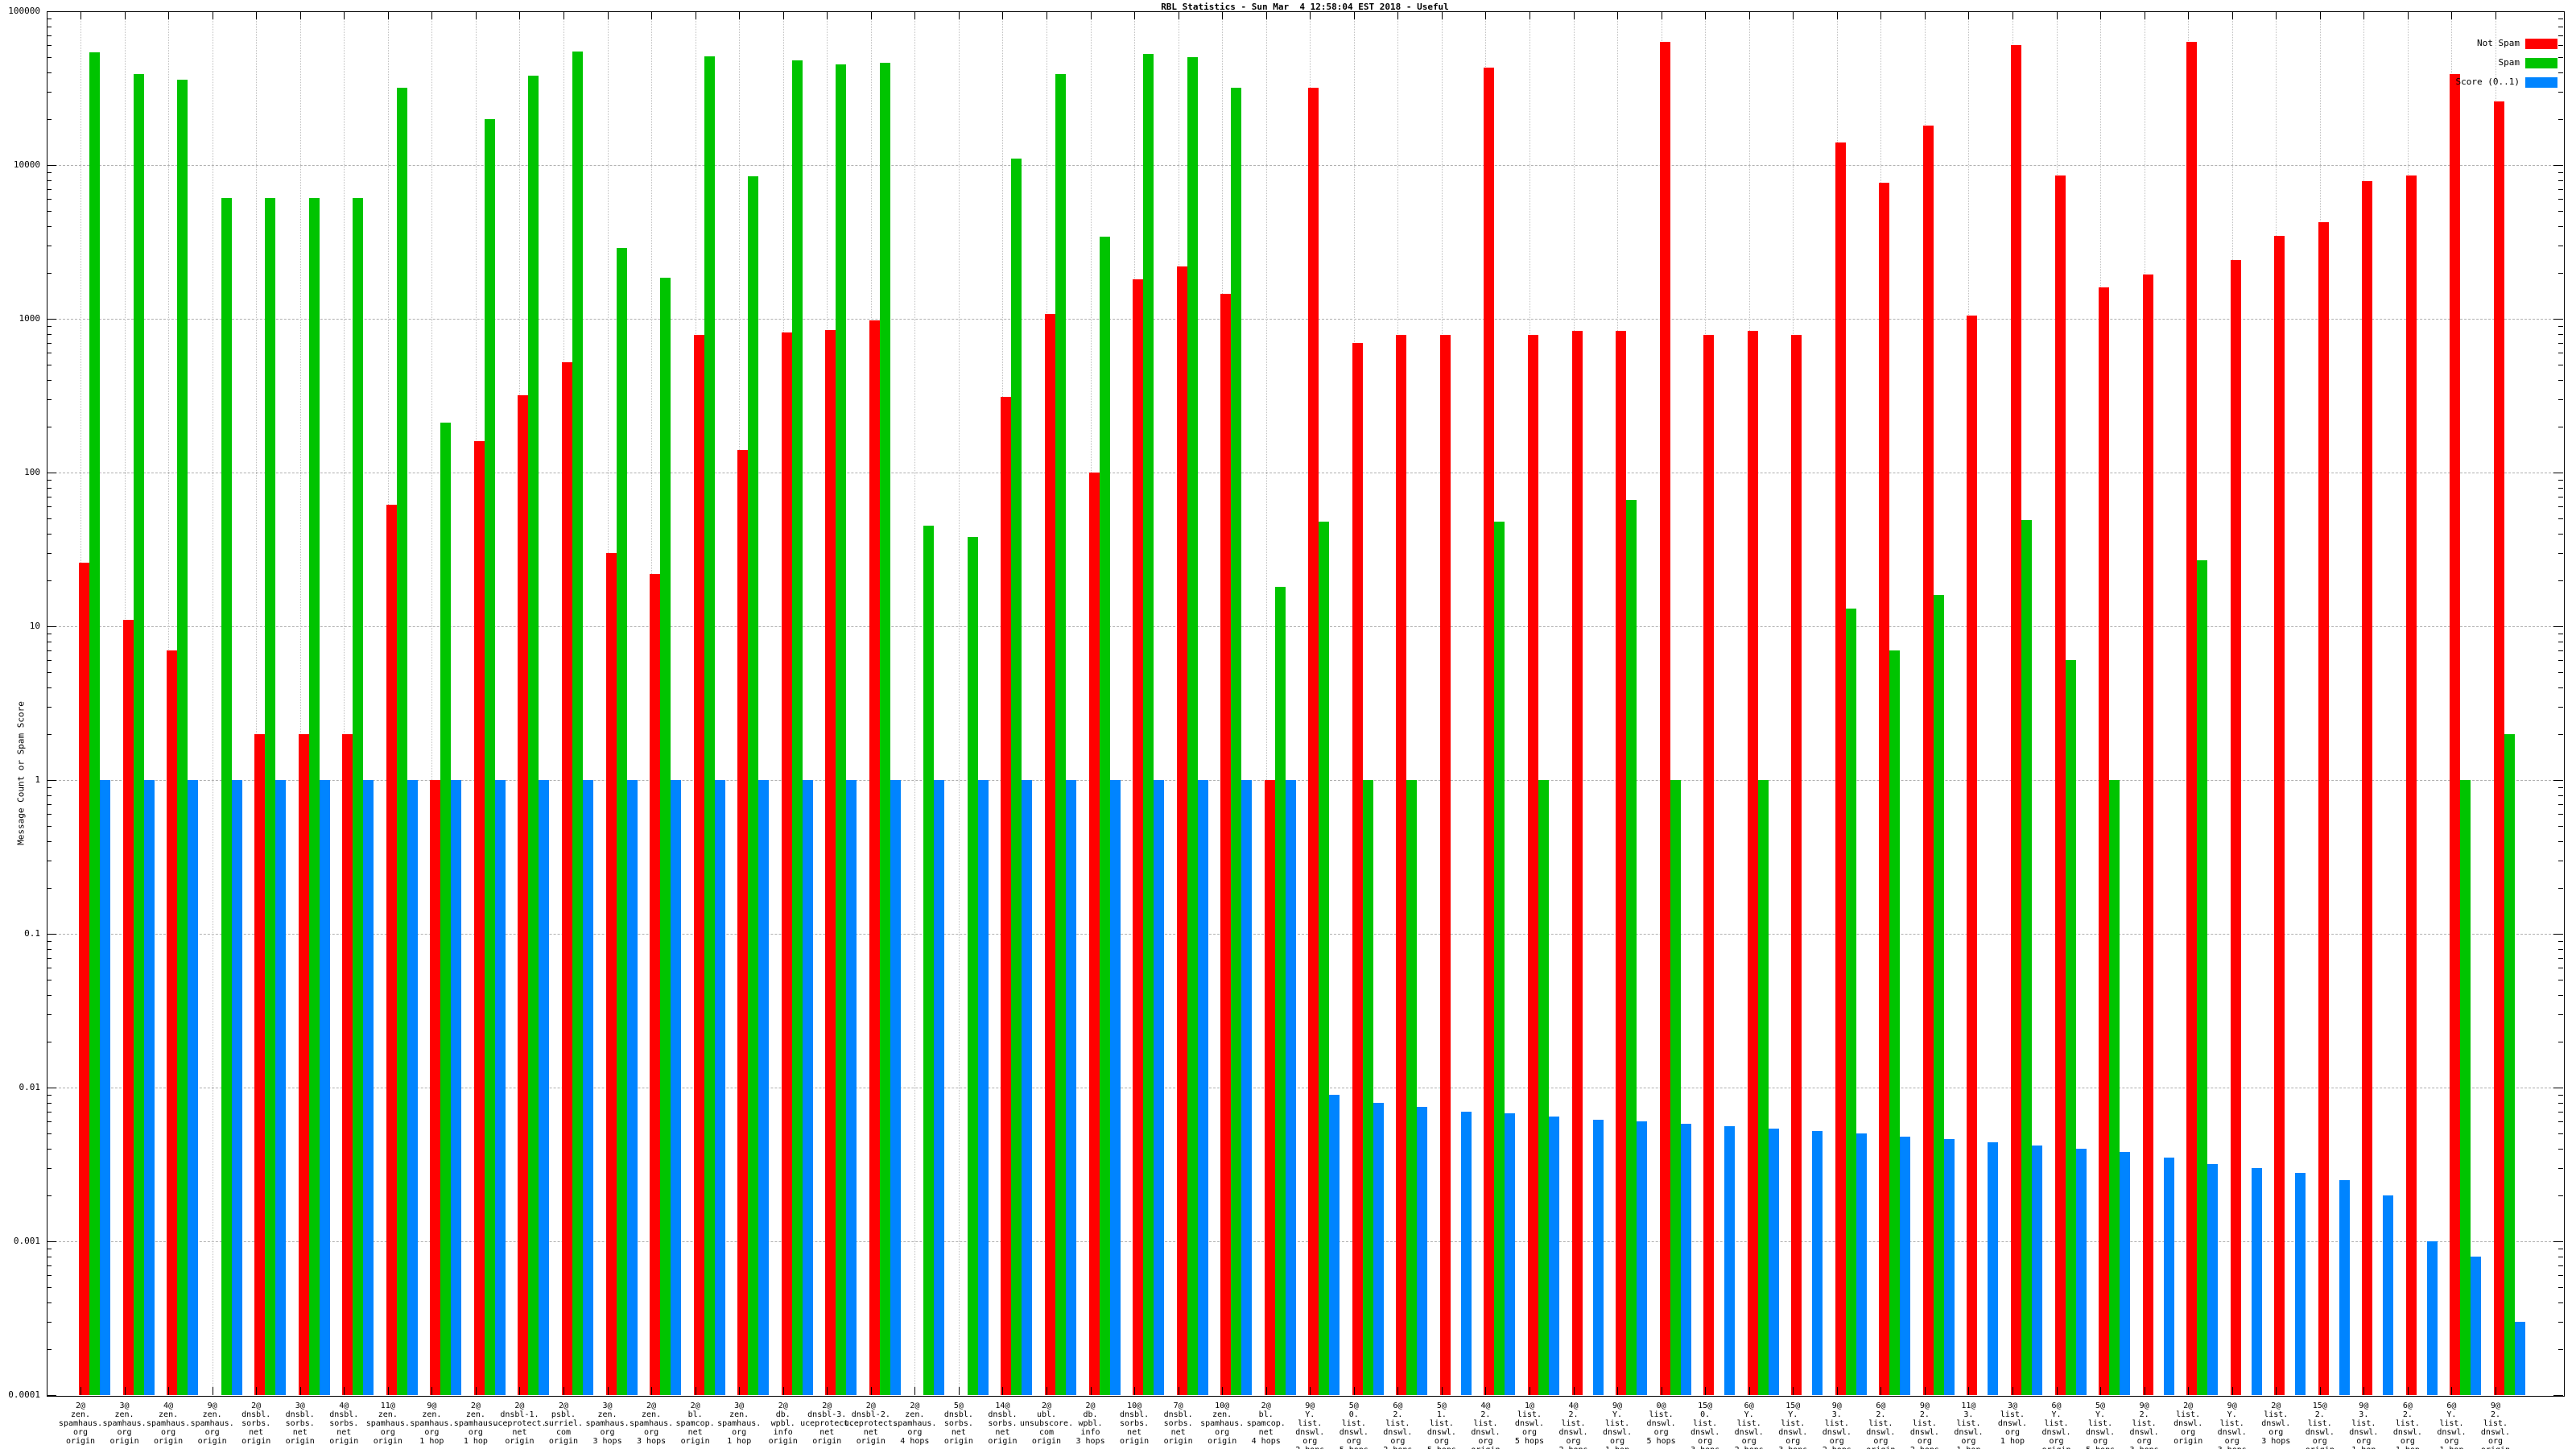  What do you see at coordinates (37, 779) in the screenshot?
I see `y-tick-label: 1` at bounding box center [37, 779].